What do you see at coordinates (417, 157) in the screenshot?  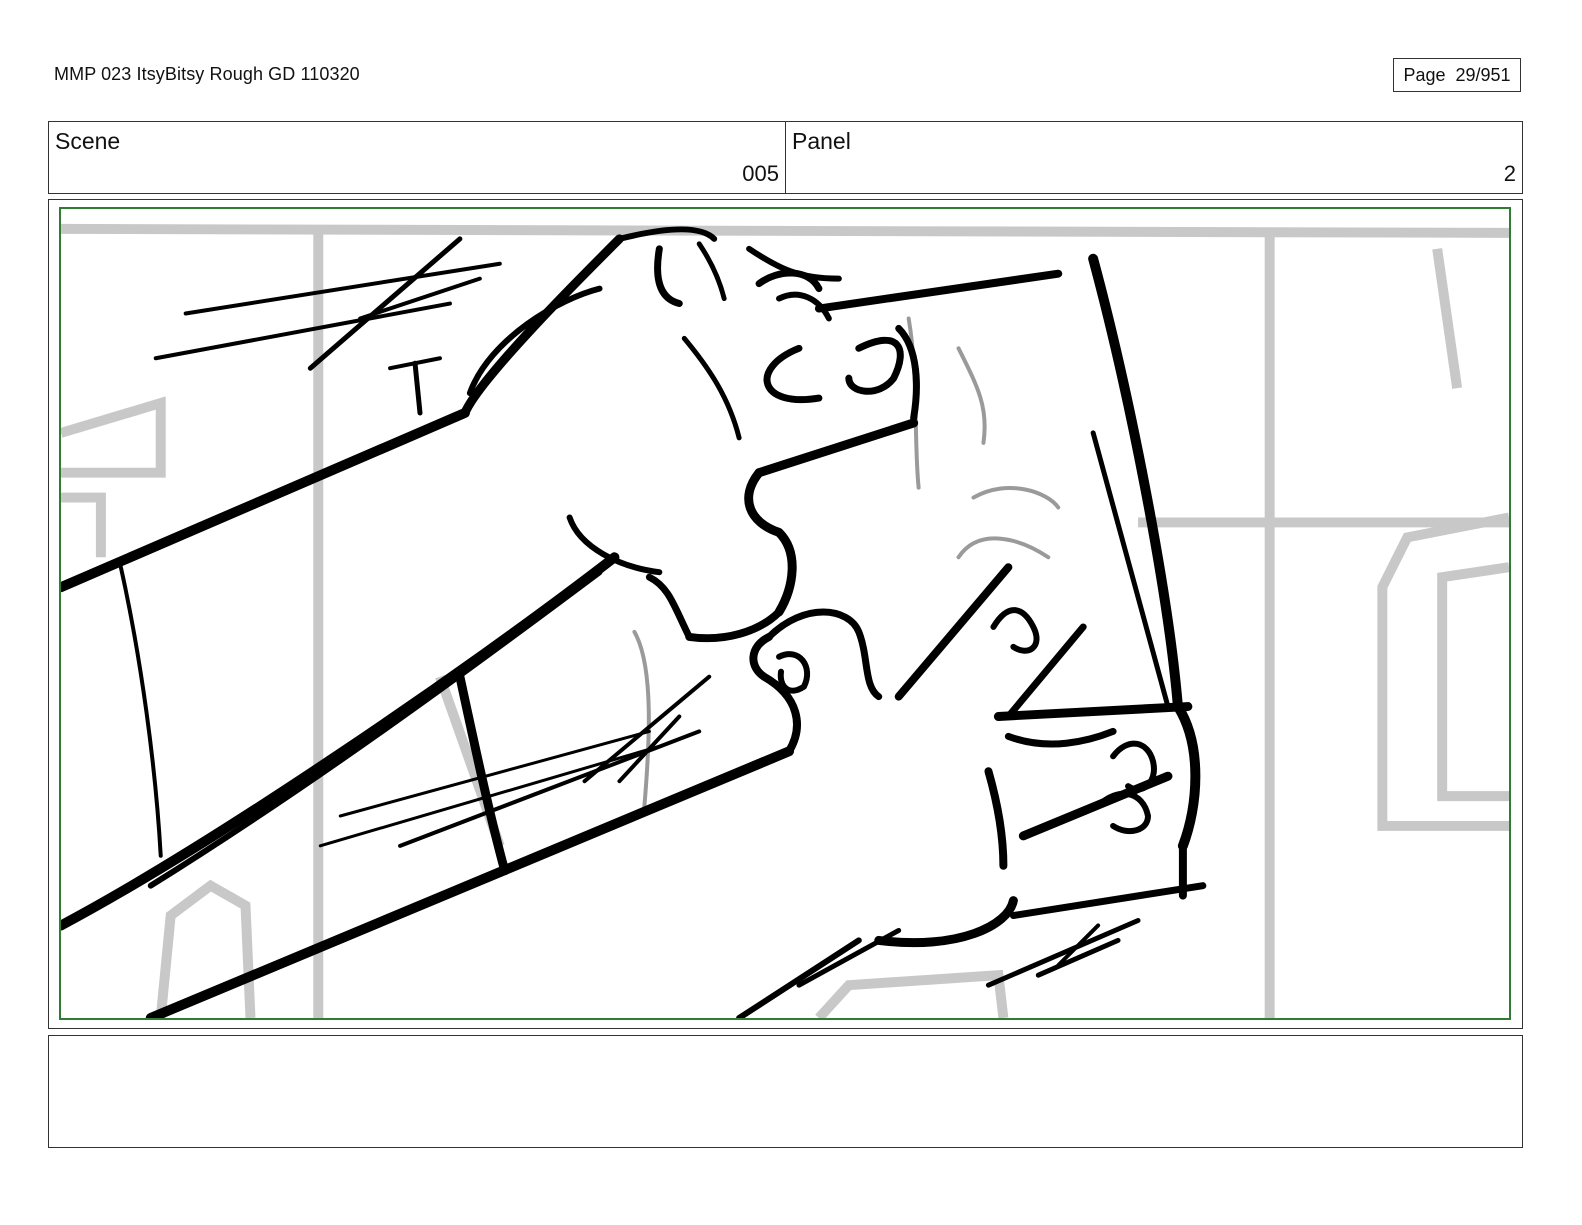 I see `scene-cell: Scene 005` at bounding box center [417, 157].